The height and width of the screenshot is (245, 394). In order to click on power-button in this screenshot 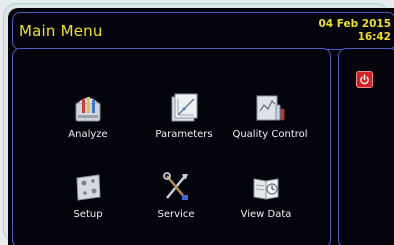, I will do `click(364, 79)`.